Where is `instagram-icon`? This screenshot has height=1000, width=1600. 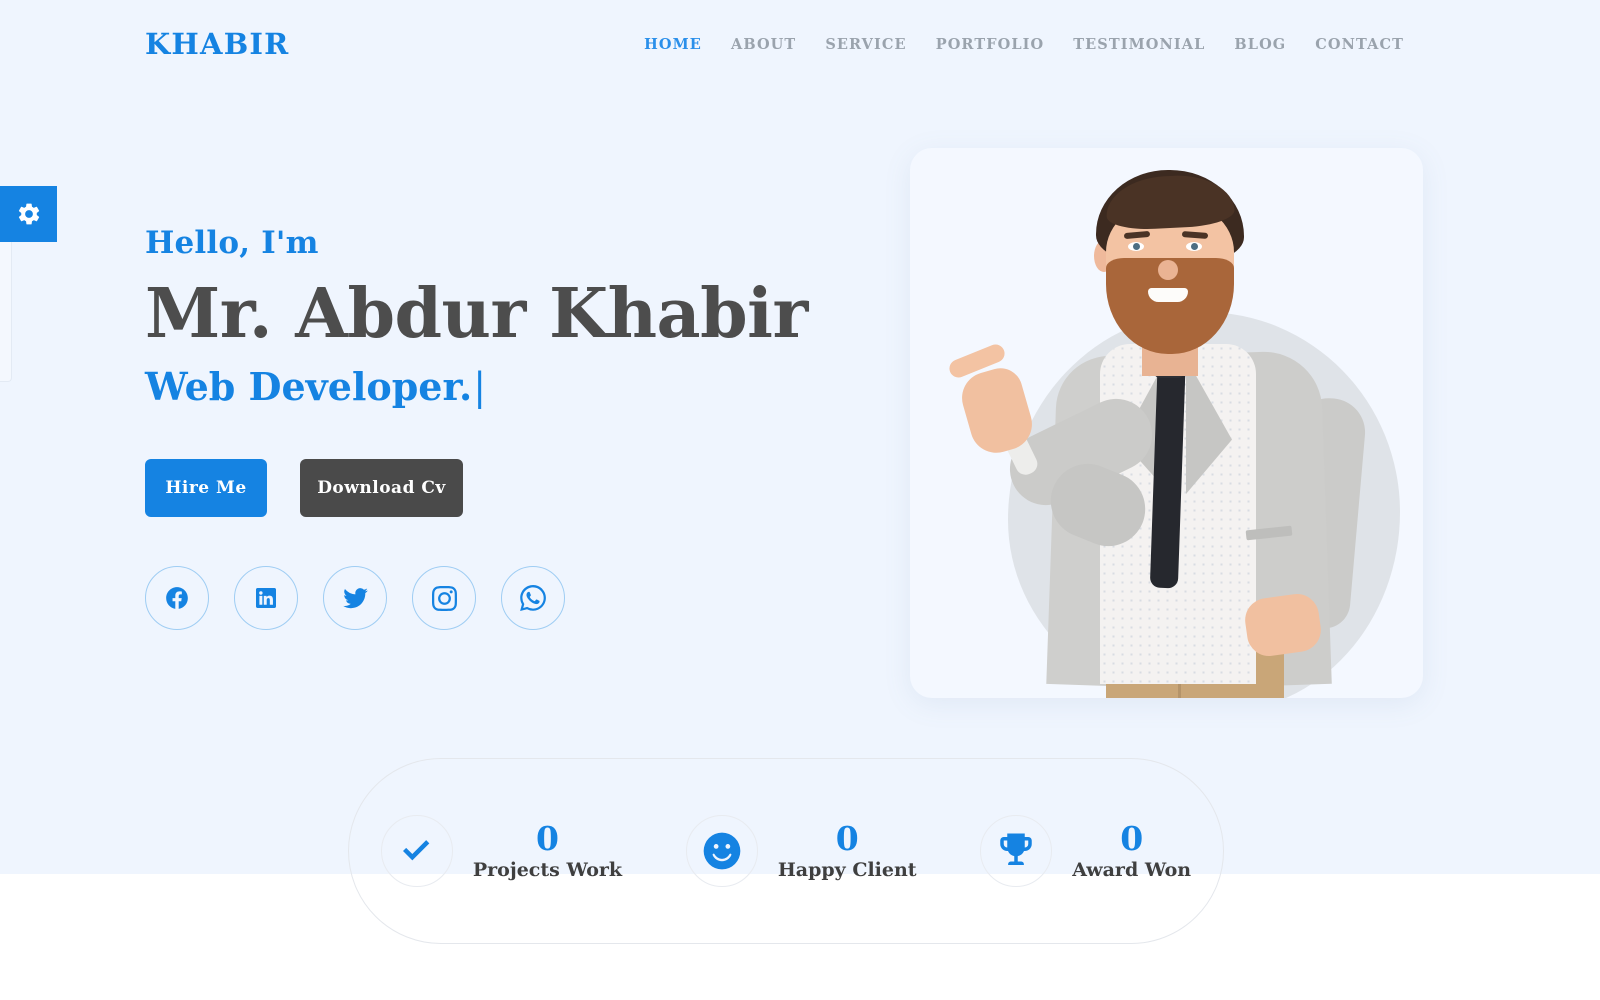 instagram-icon is located at coordinates (444, 598).